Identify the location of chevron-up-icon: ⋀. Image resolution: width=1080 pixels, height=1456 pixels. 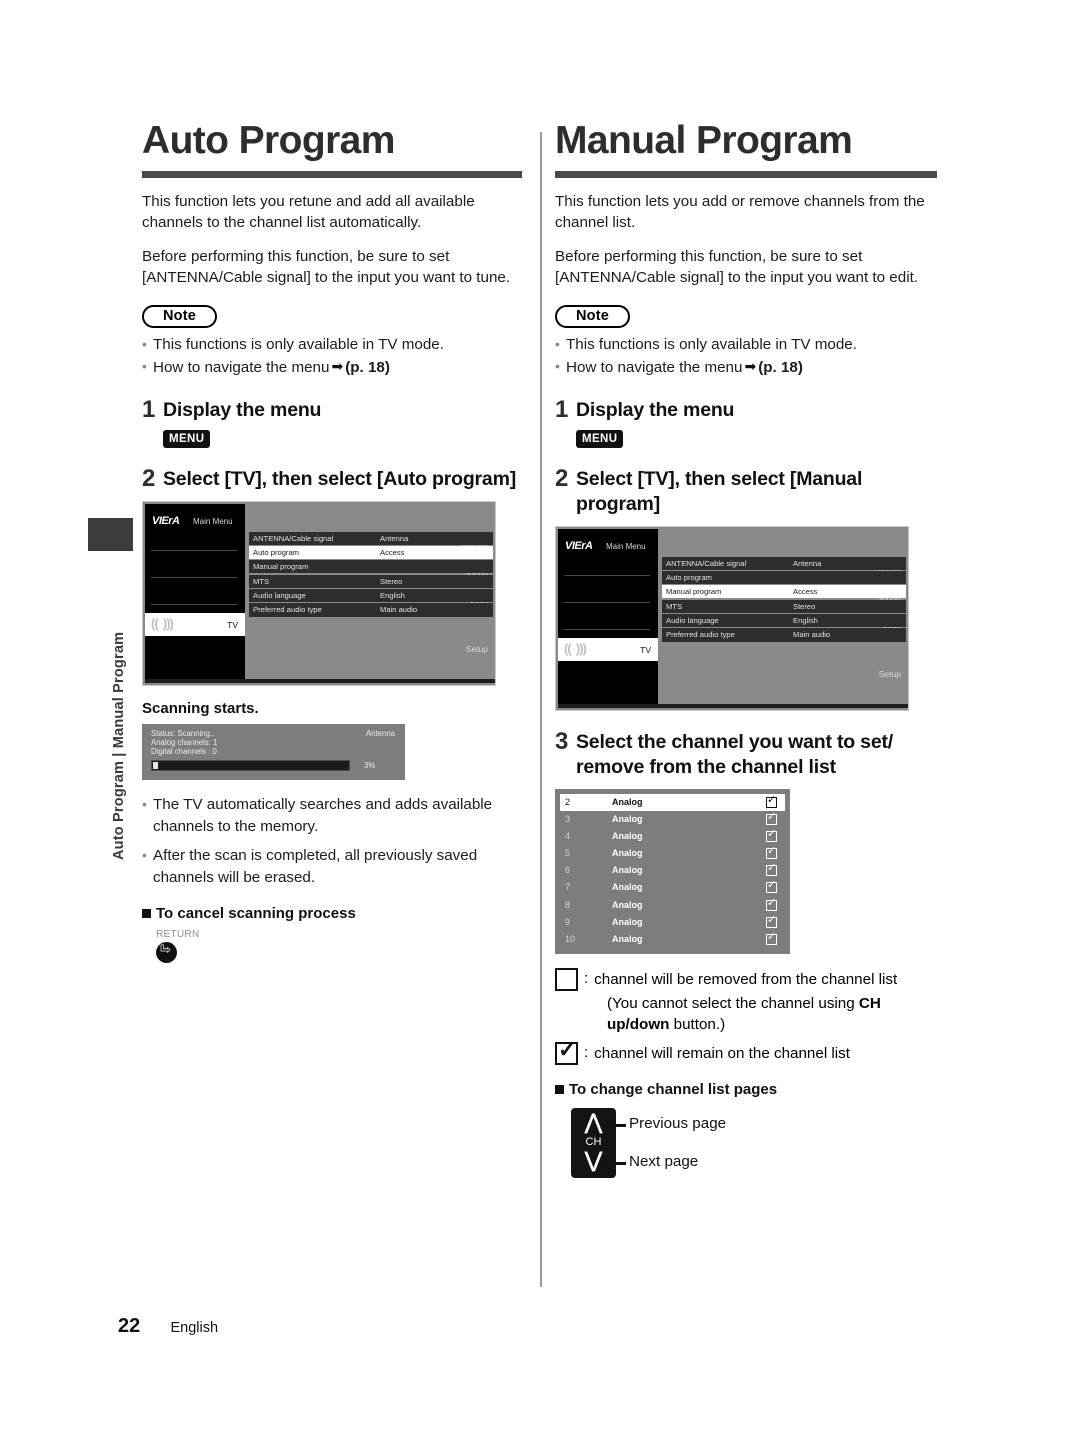
(593, 1122).